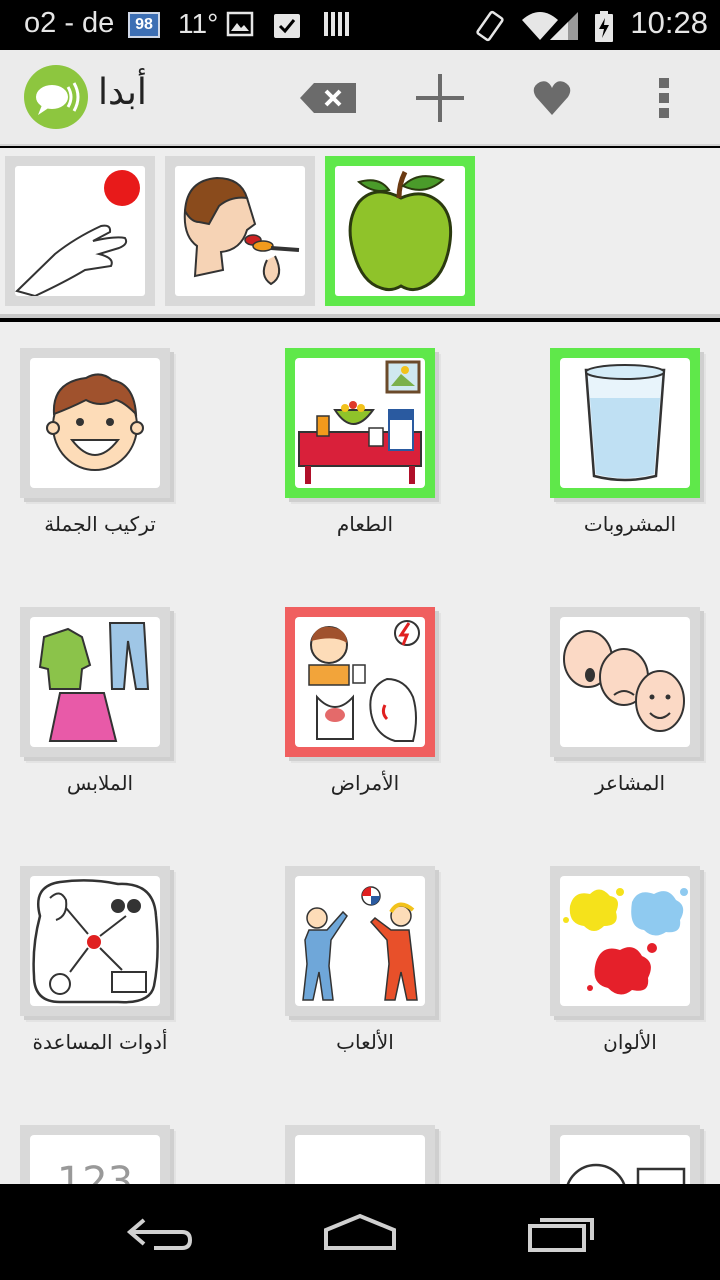 The height and width of the screenshot is (1280, 720). What do you see at coordinates (69, 23) in the screenshot?
I see `carrier-name: o2 - de` at bounding box center [69, 23].